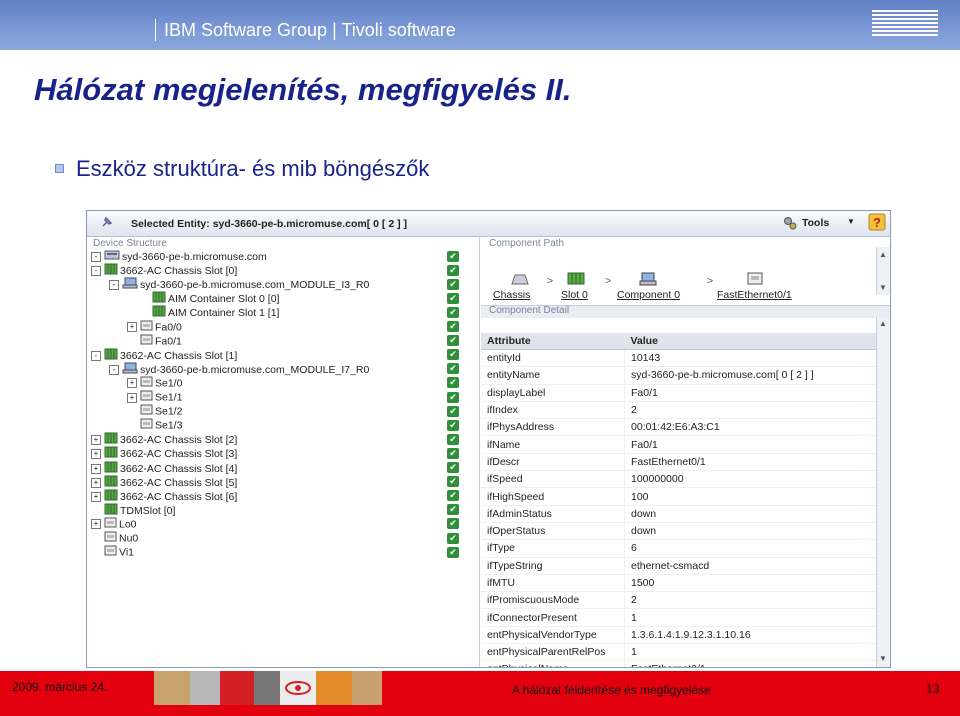  I want to click on slide-title: Hálózat megjelenítés, megfigyelés II., so click(303, 89).